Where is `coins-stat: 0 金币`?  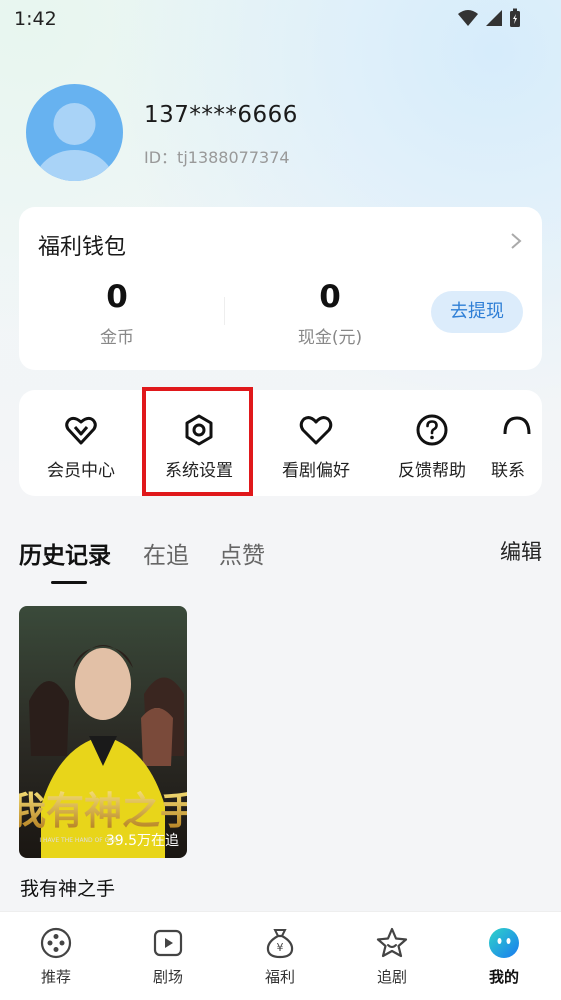
coins-stat: 0 金币 is located at coordinates (117, 313).